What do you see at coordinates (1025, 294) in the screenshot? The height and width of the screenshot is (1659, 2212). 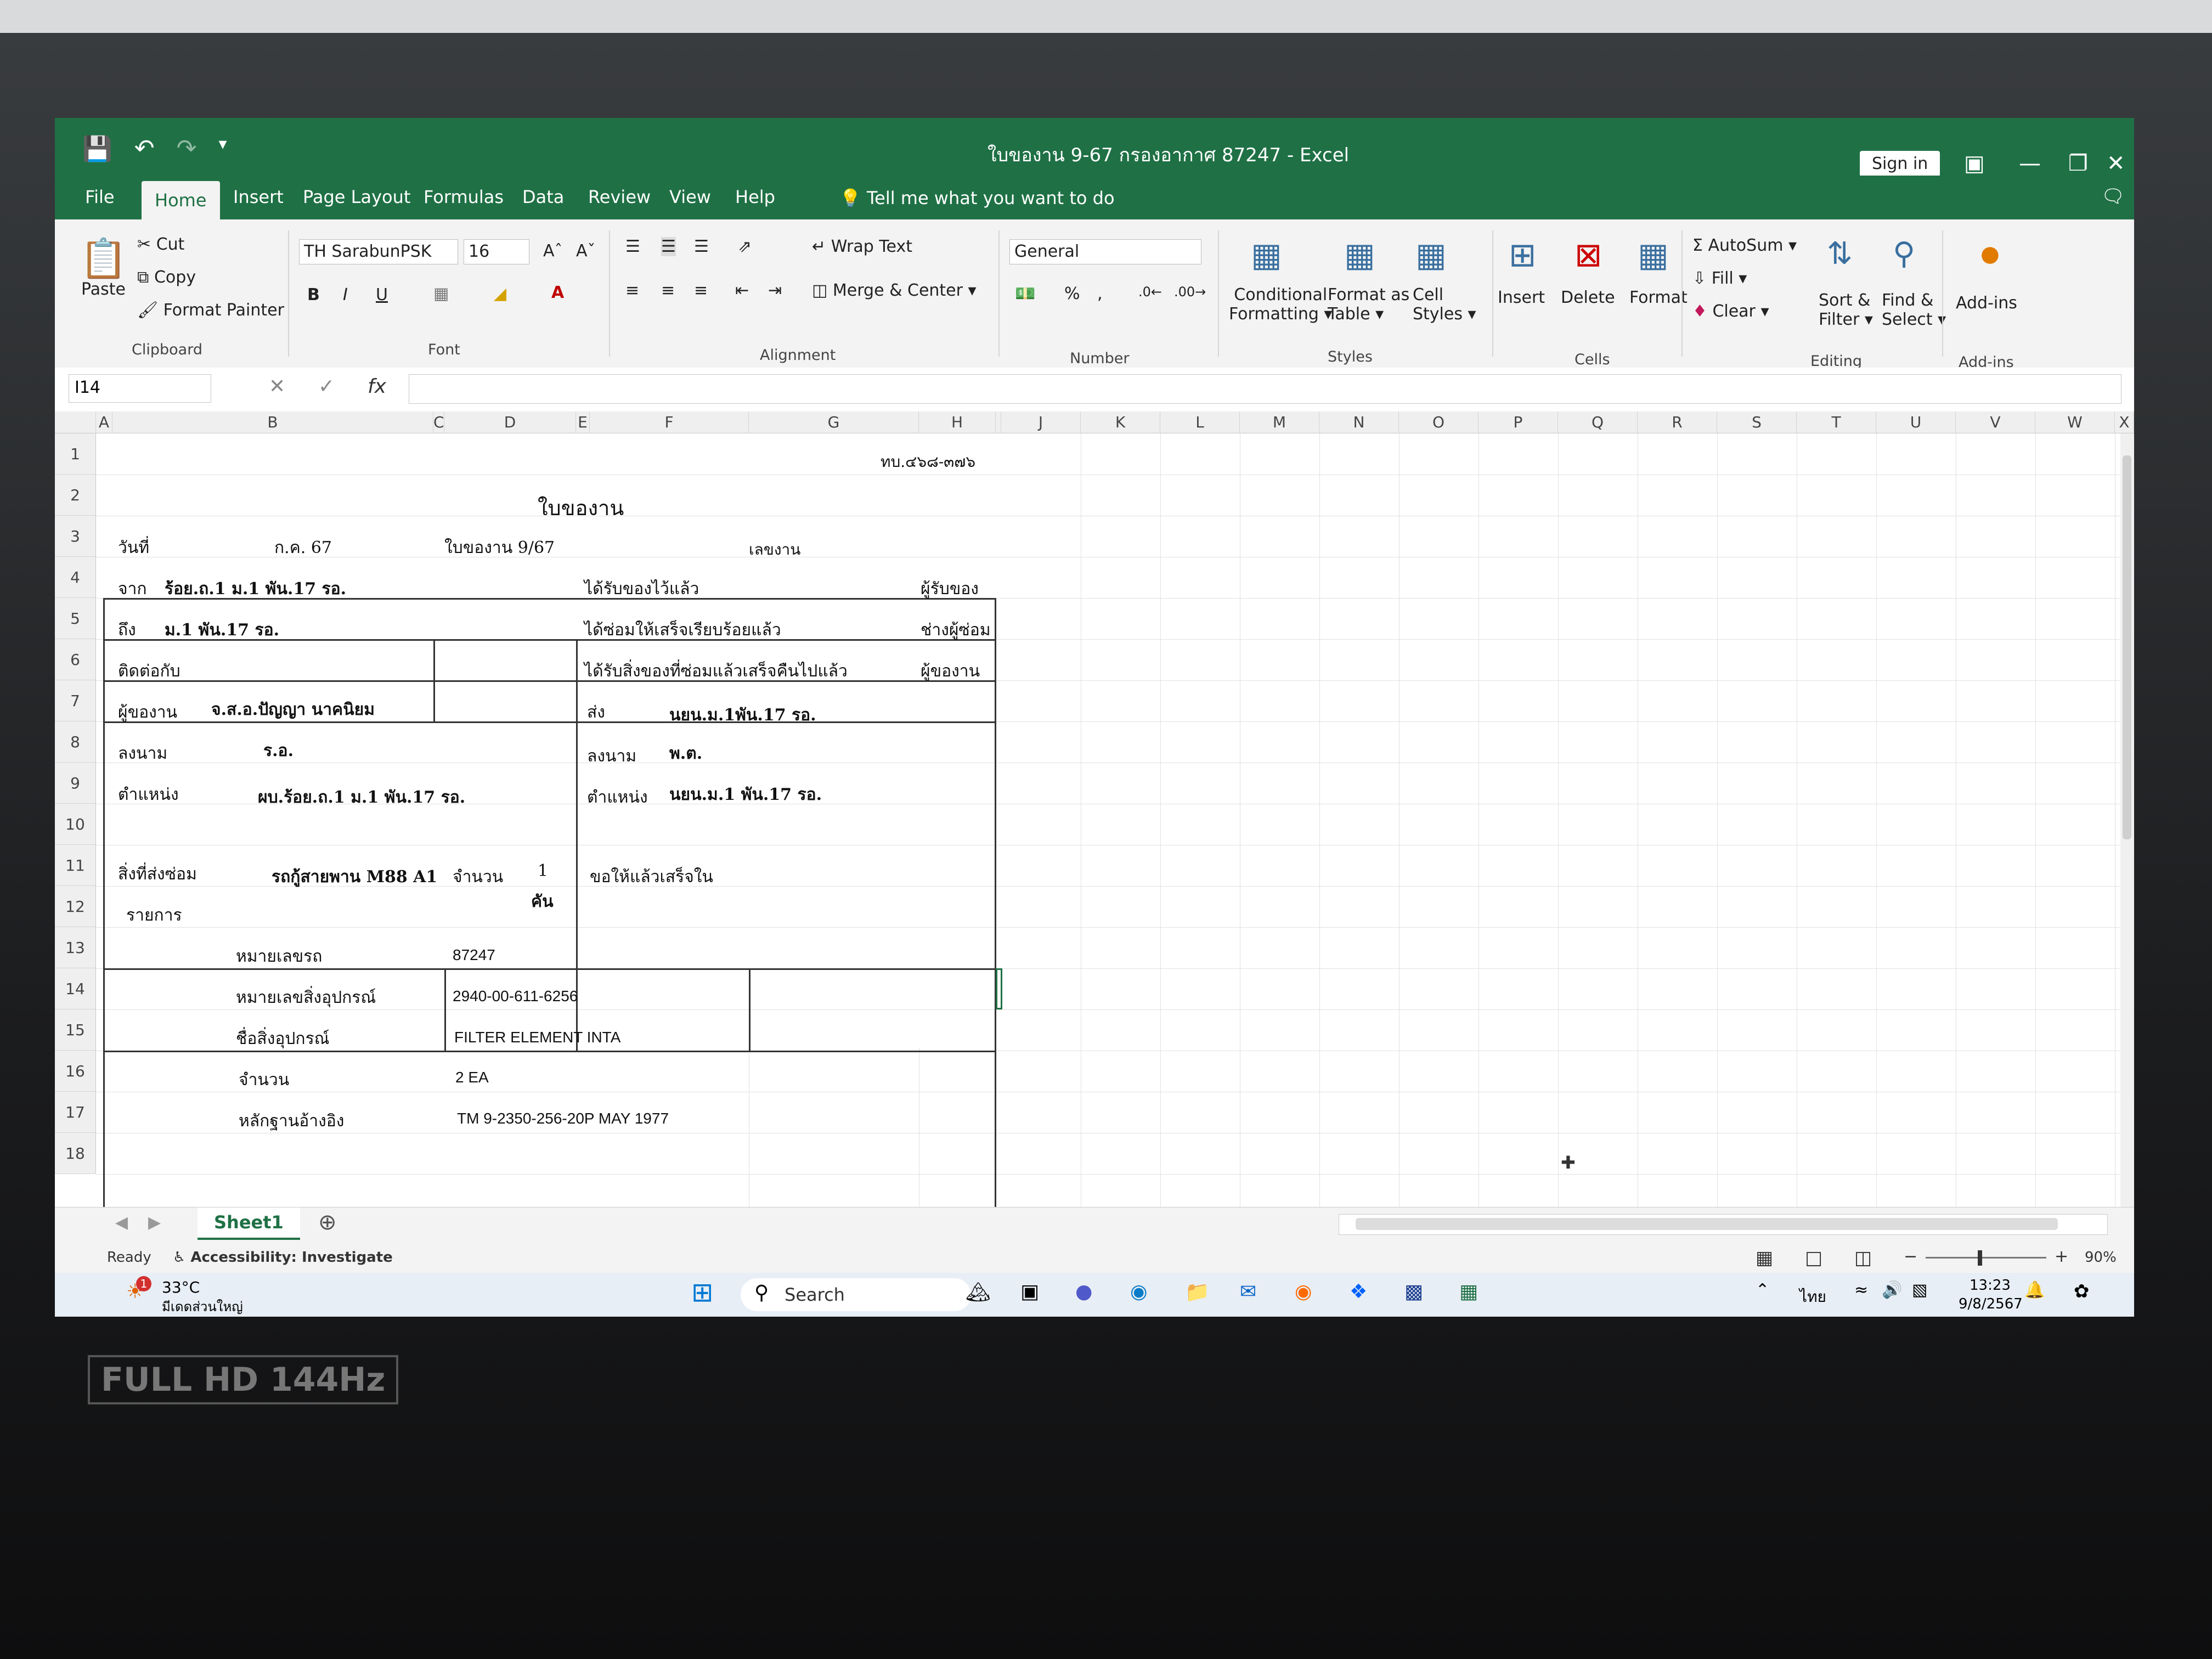 I see `accounting-icon: 💵` at bounding box center [1025, 294].